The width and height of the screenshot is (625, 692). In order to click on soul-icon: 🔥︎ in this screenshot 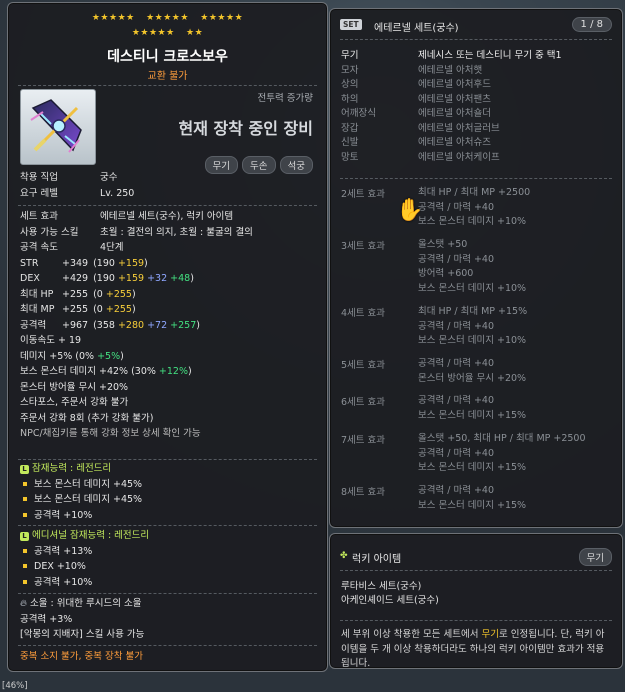, I will do `click(23, 603)`.